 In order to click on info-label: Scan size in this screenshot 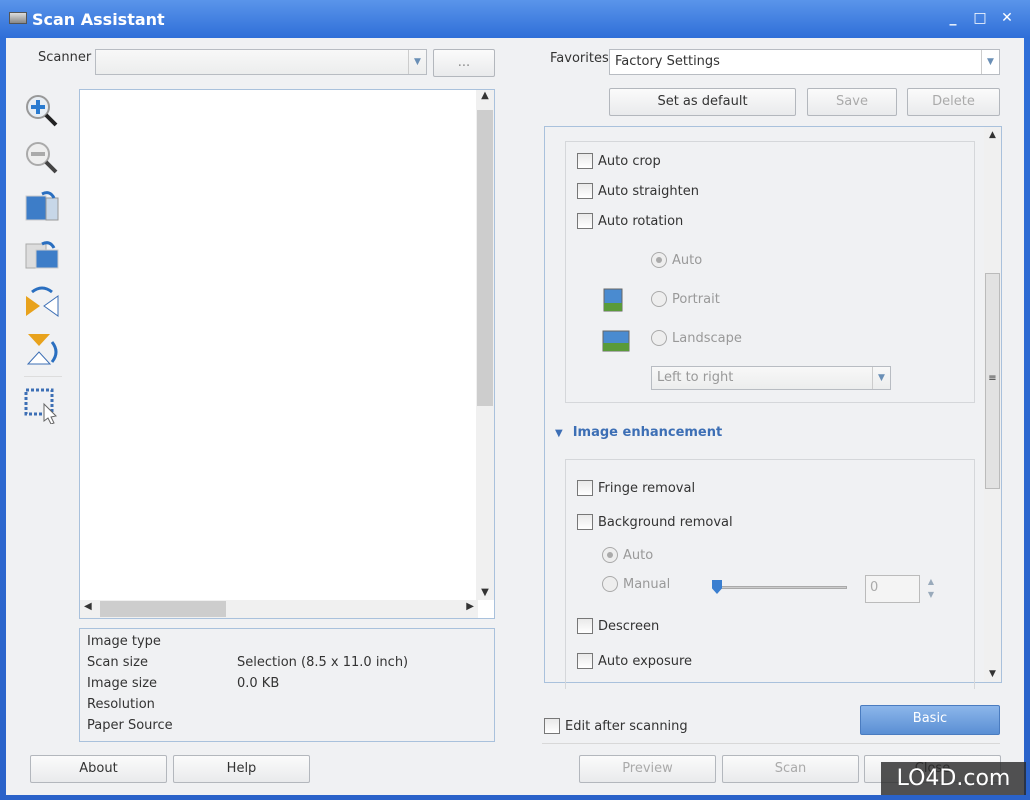, I will do `click(117, 662)`.